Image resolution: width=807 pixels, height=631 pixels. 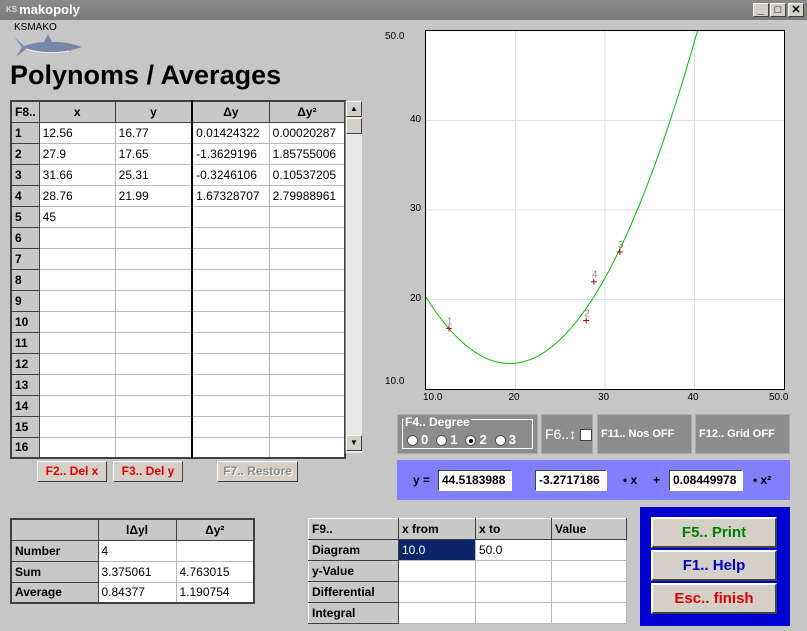 I want to click on minimize-button: _, so click(x=761, y=10).